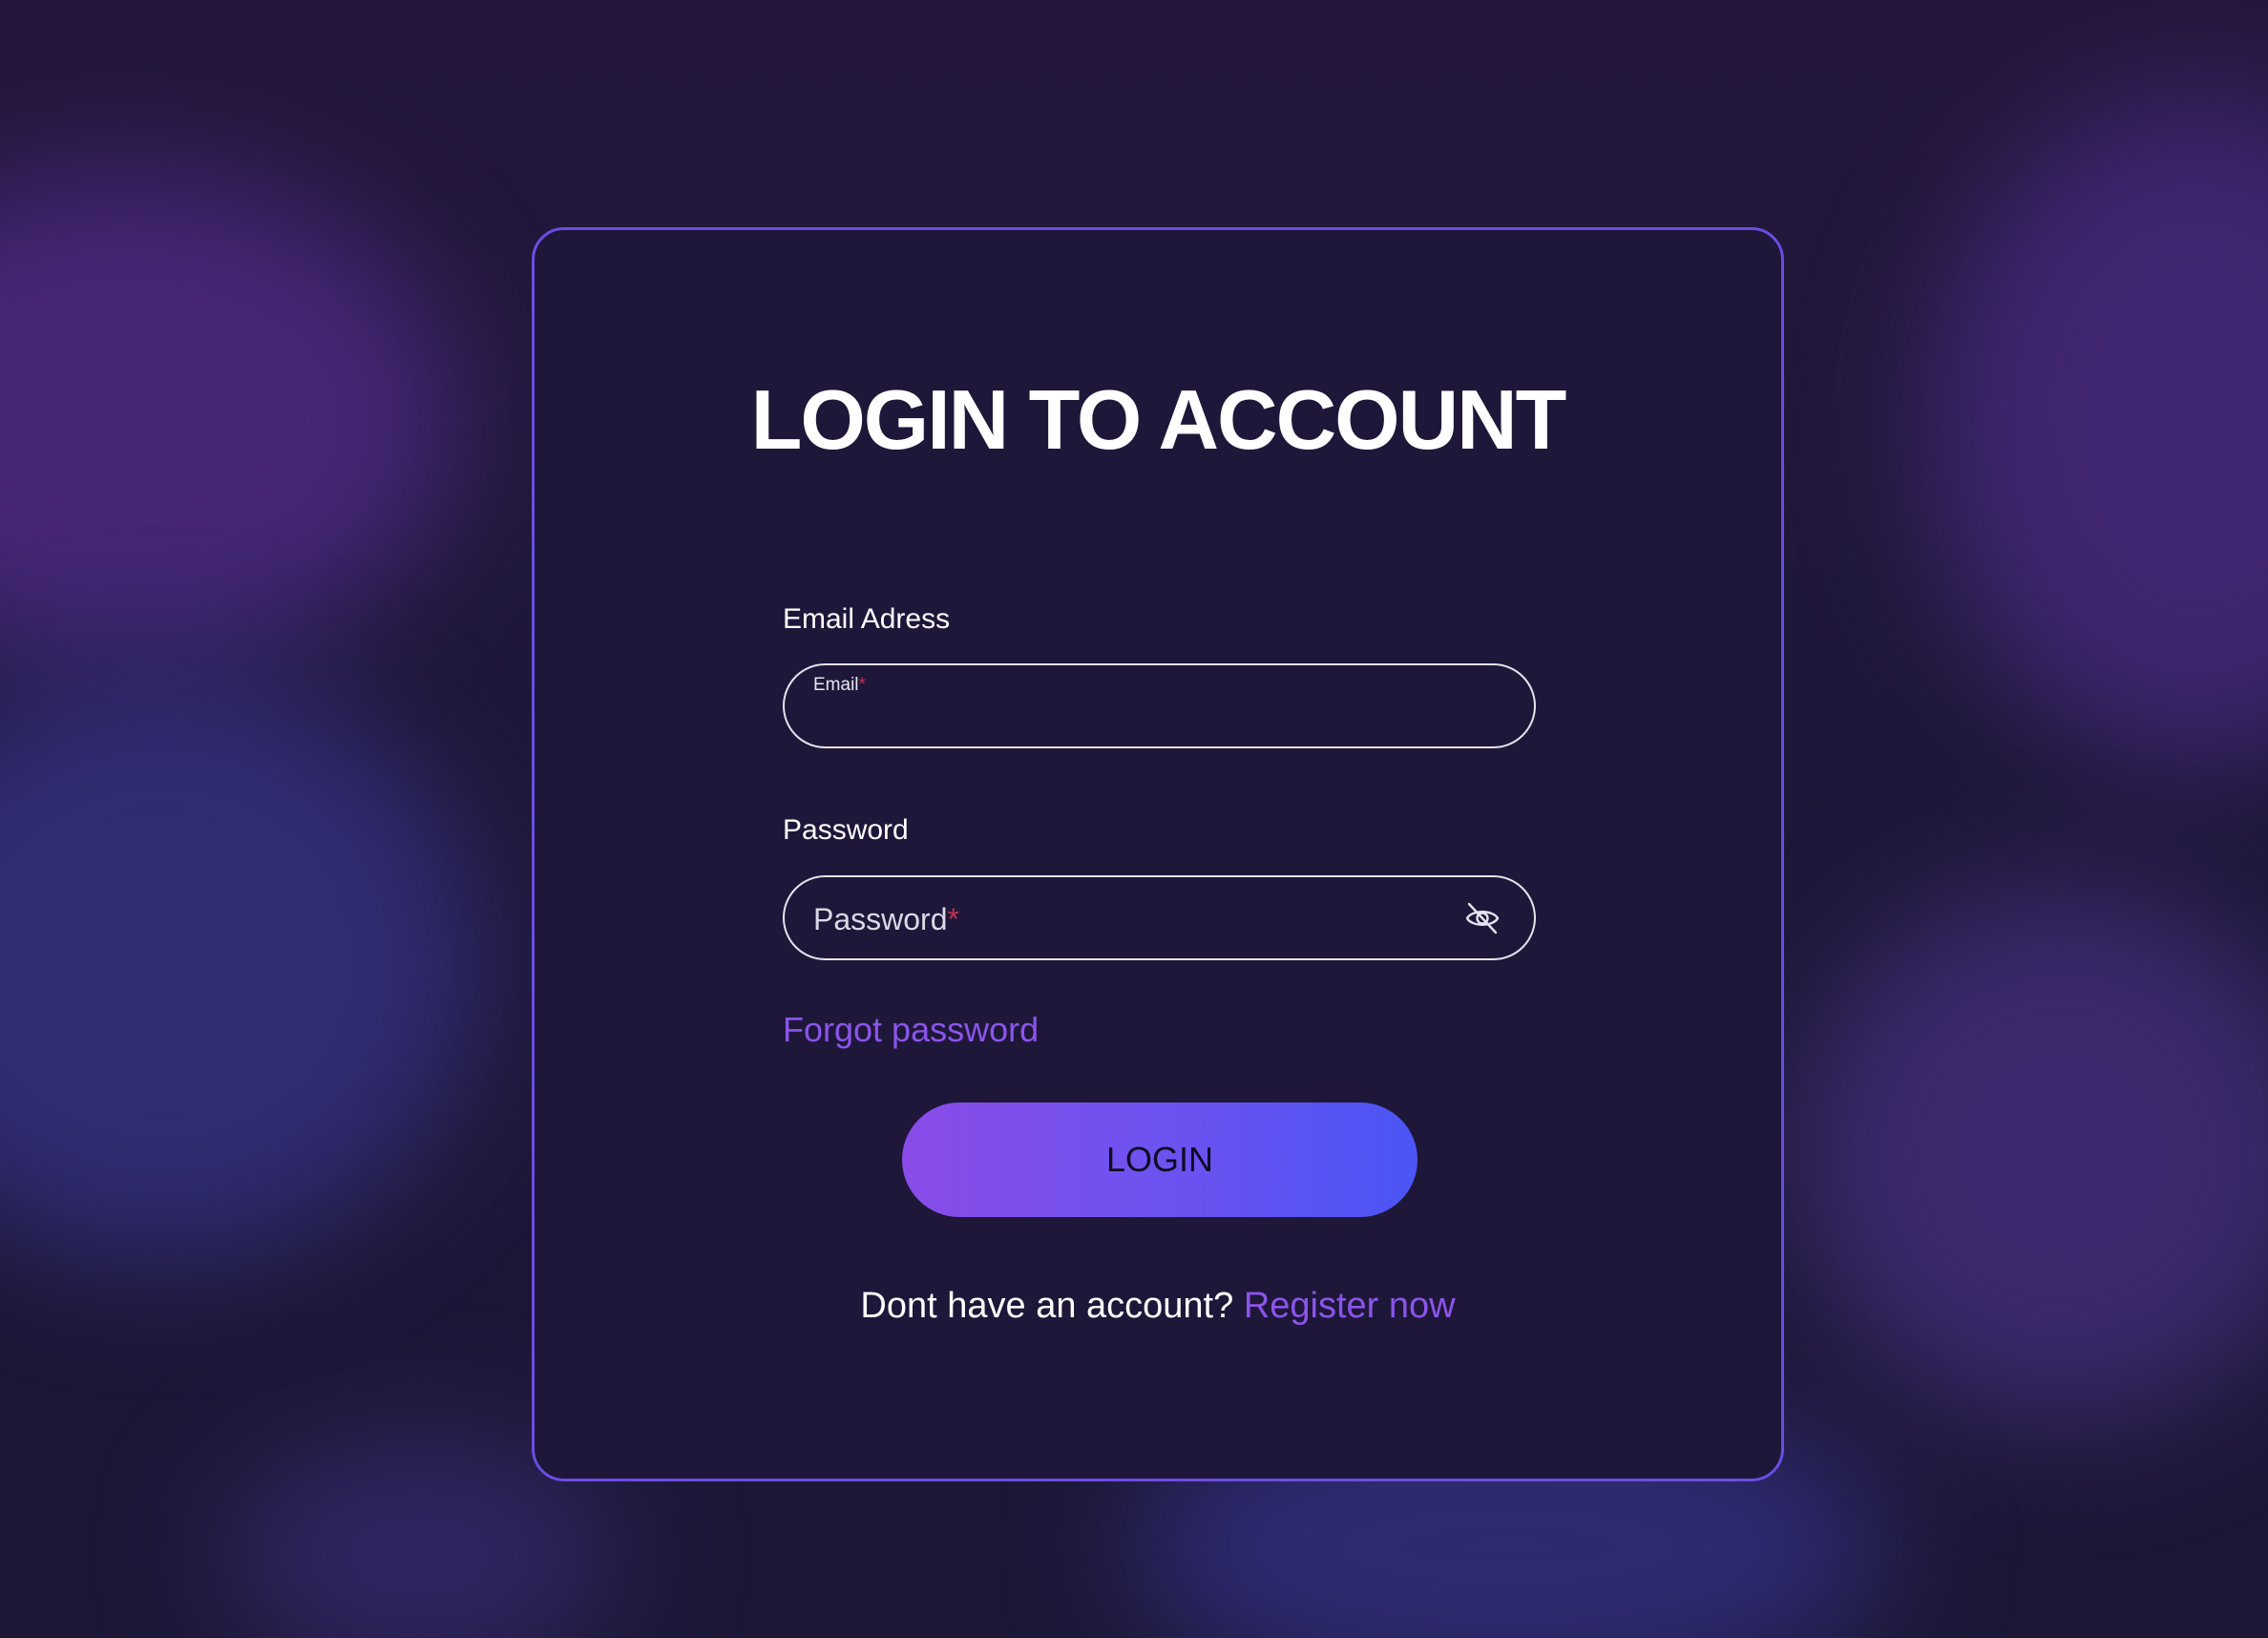  Describe the element at coordinates (867, 619) in the screenshot. I see `email-label: Email Adress` at that location.